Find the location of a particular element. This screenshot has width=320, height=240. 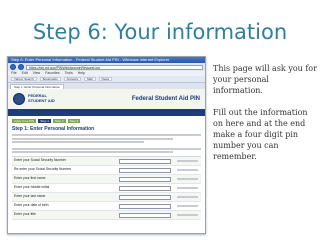

form-label: Enter your last name is located at coordinates (30, 196).